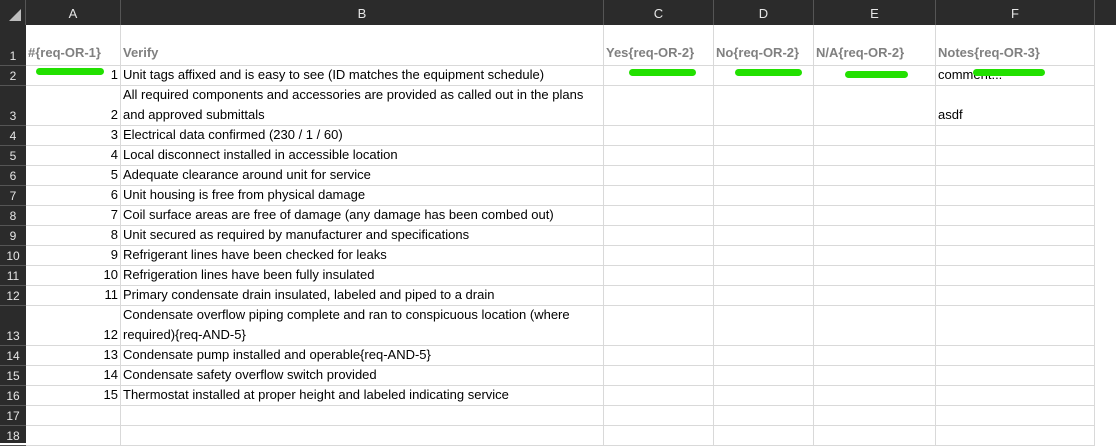  What do you see at coordinates (13, 176) in the screenshot?
I see `row-header-6: 6` at bounding box center [13, 176].